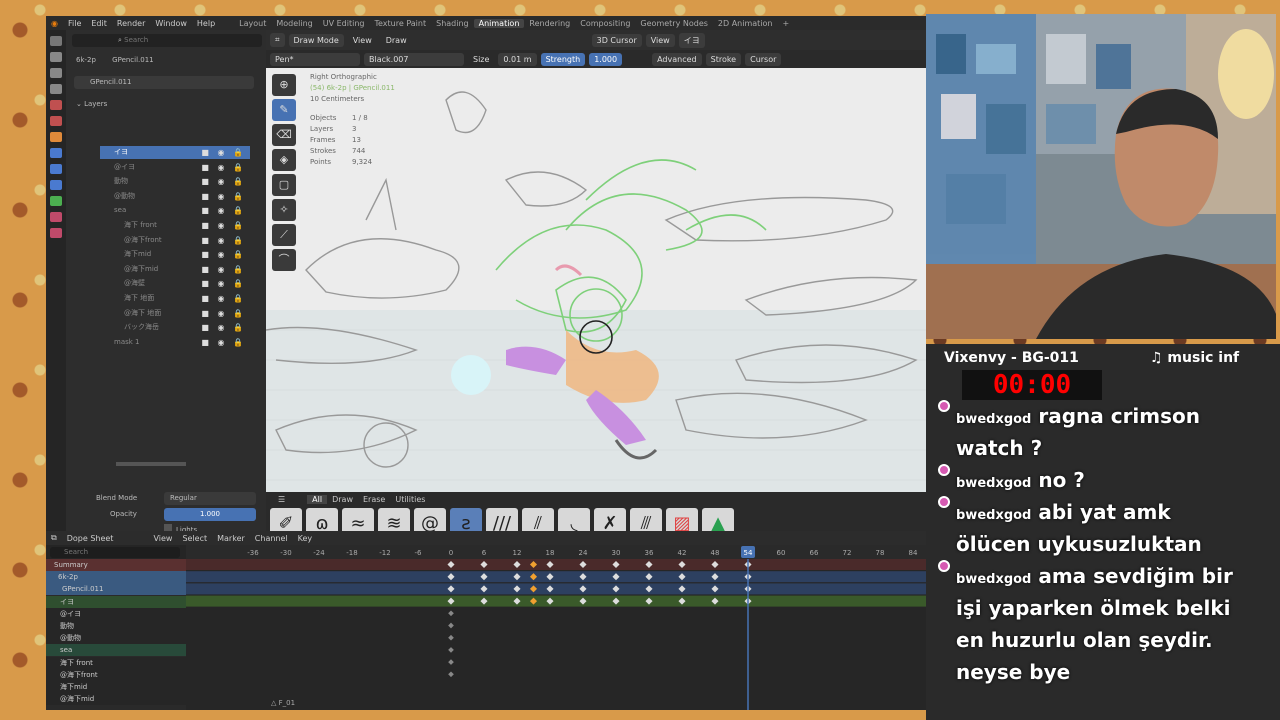 Image resolution: width=1280 pixels, height=720 pixels. What do you see at coordinates (231, 538) in the screenshot?
I see `menu-marker: Marker` at bounding box center [231, 538].